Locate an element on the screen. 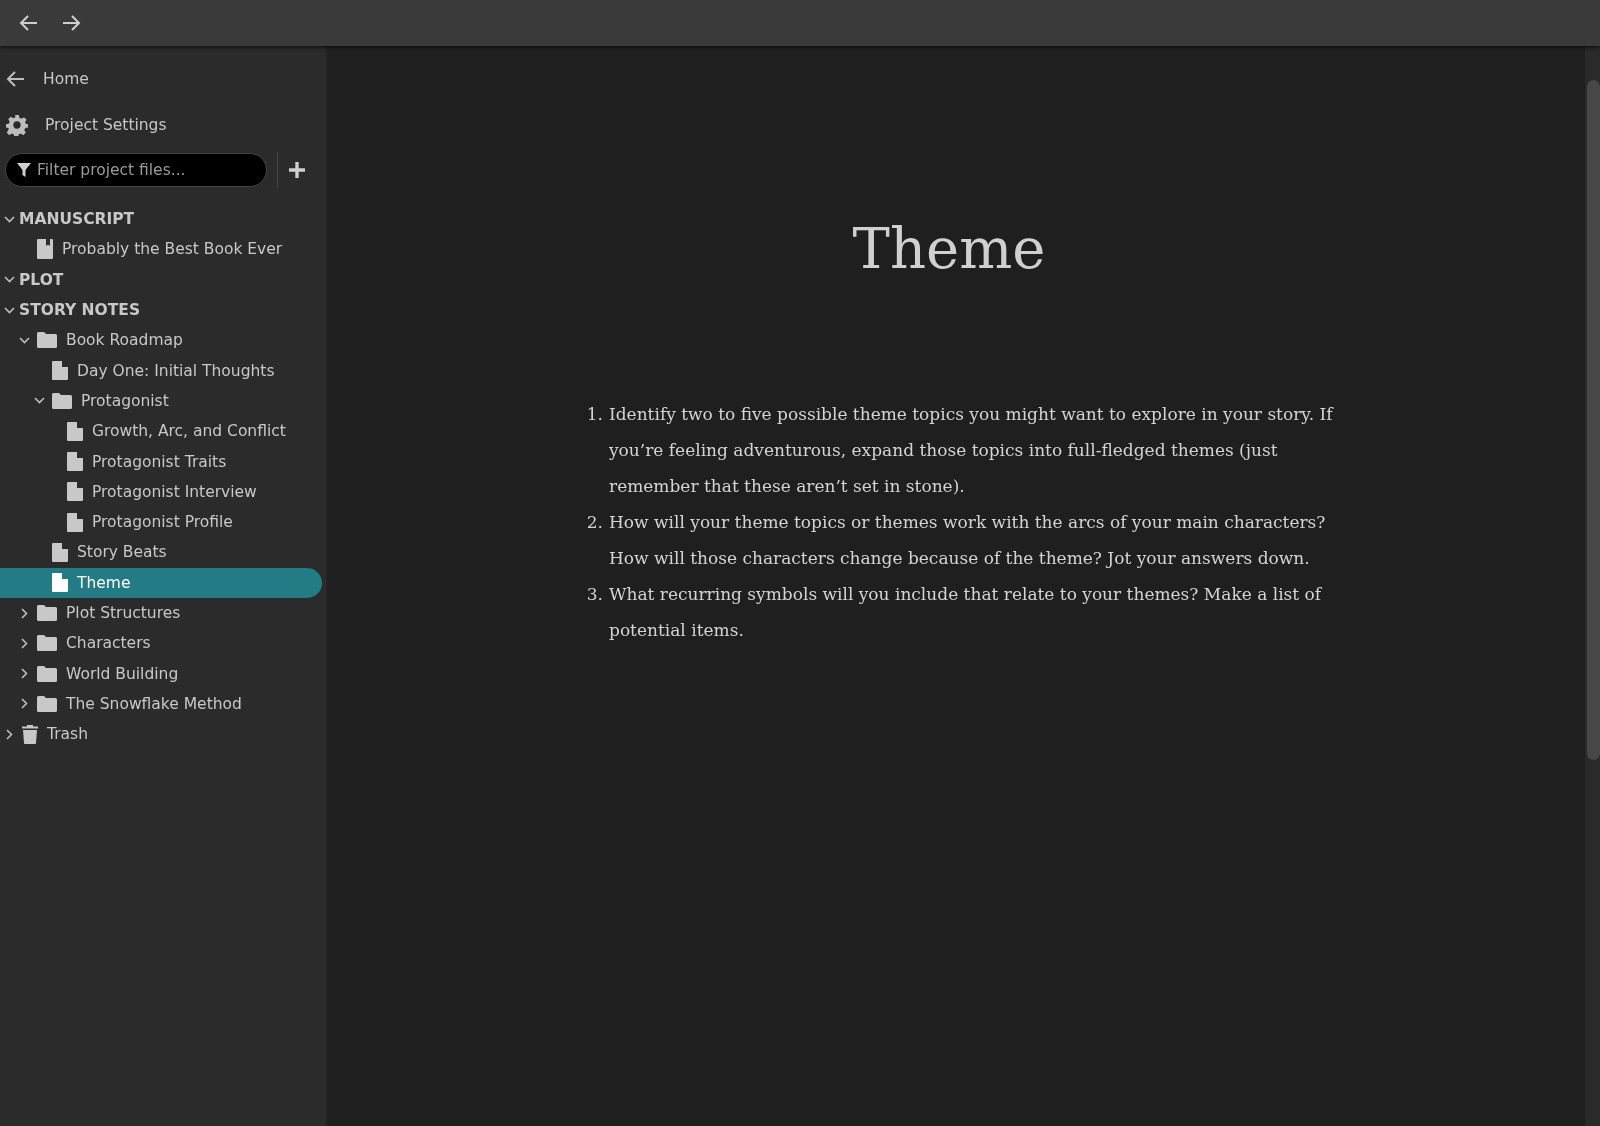 The height and width of the screenshot is (1126, 1600). scrollbar is located at coordinates (1592, 586).